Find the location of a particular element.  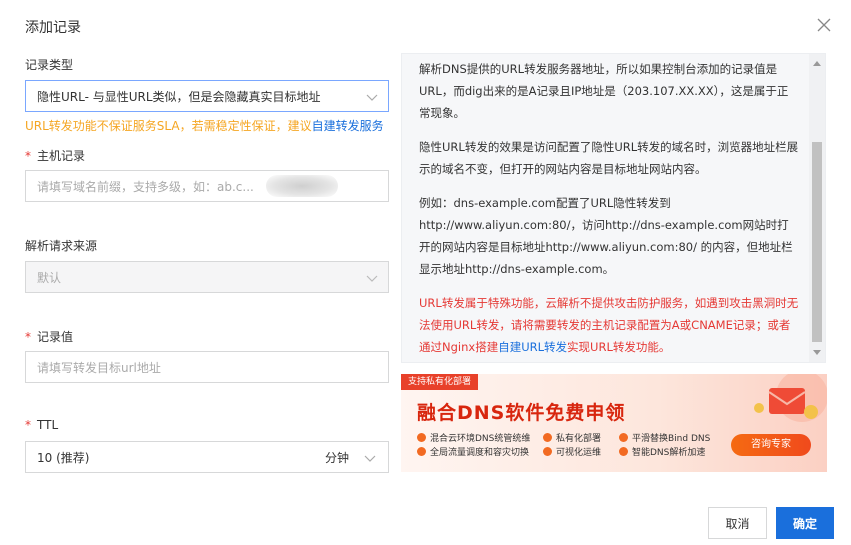

sla-warning: URL转发功能不保证服务SLA，若需稳定性保证，建议自建转发服务 is located at coordinates (204, 126).